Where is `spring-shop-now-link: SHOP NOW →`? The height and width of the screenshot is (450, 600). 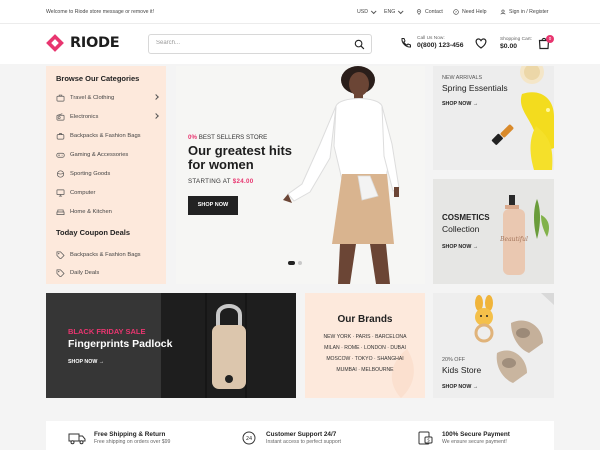 spring-shop-now-link: SHOP NOW → is located at coordinates (460, 104).